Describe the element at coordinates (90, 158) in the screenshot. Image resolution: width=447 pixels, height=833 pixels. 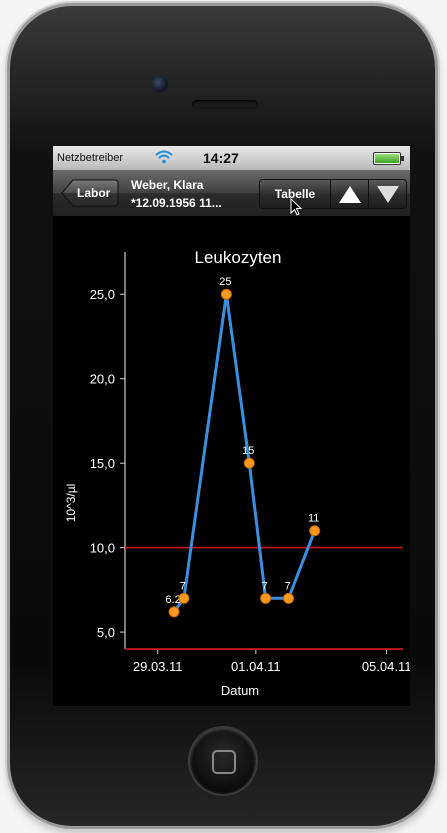
I see `carrier-name: Netzbetreiber` at that location.